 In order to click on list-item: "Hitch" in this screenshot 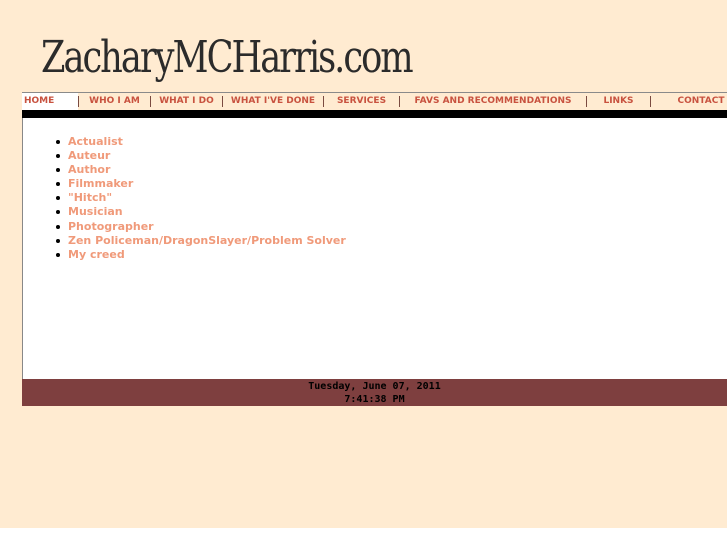, I will do `click(201, 198)`.